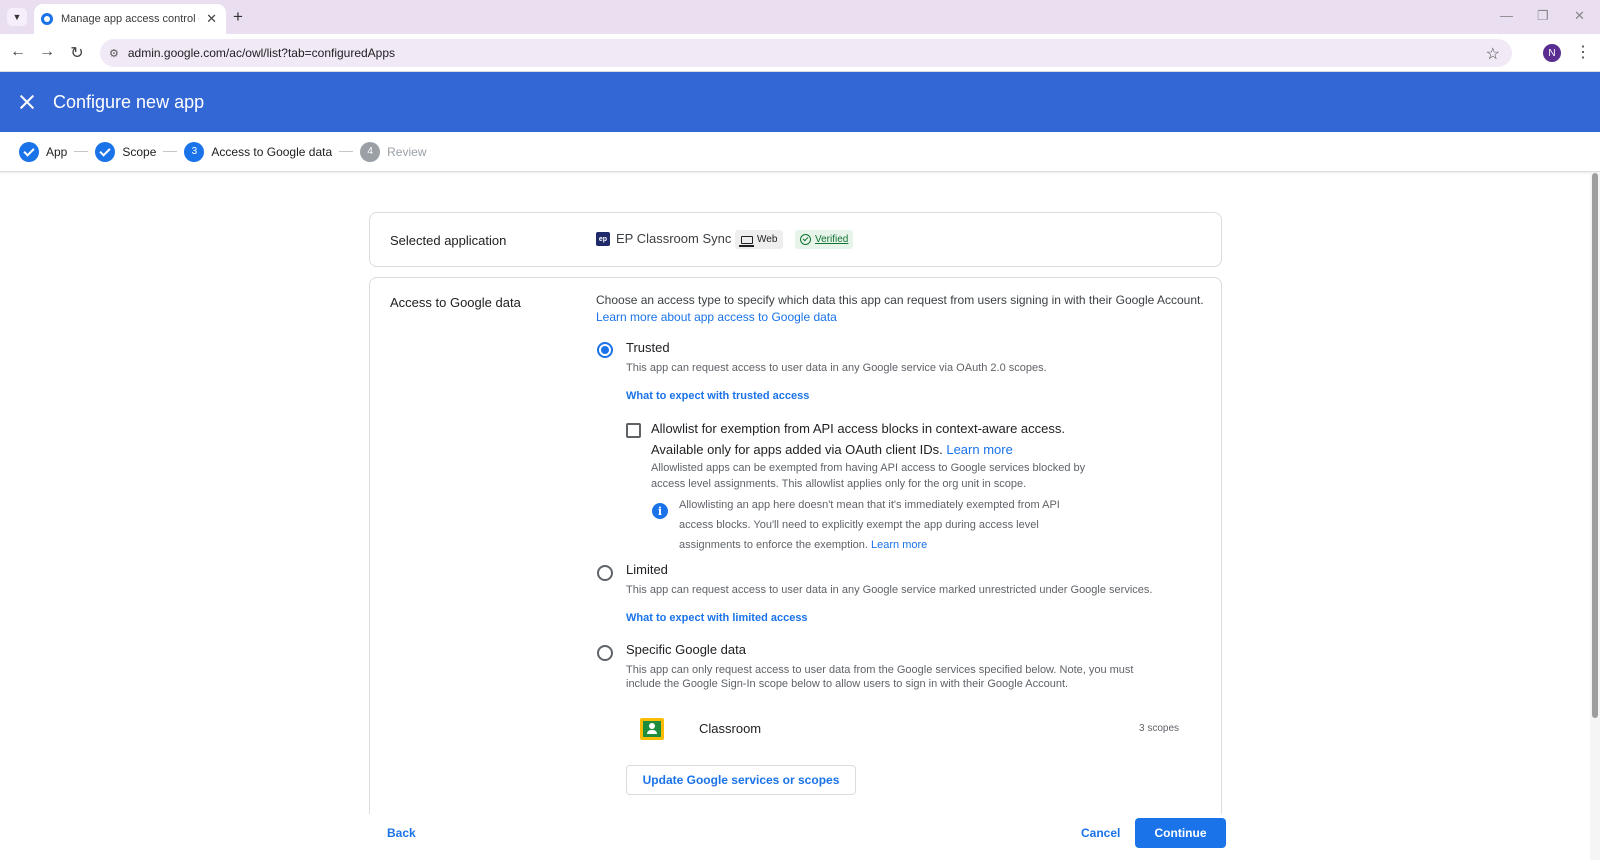 Image resolution: width=1600 pixels, height=860 pixels. Describe the element at coordinates (1506, 15) in the screenshot. I see `minimize-icon: —` at that location.